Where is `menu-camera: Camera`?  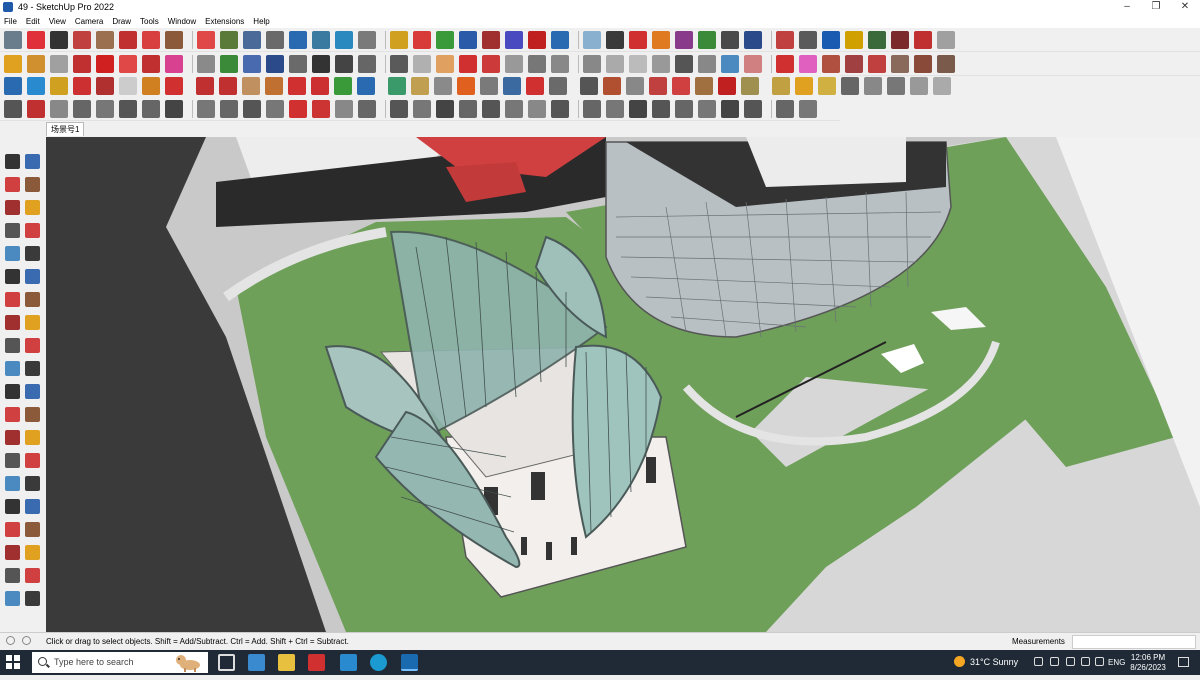 menu-camera: Camera is located at coordinates (89, 21).